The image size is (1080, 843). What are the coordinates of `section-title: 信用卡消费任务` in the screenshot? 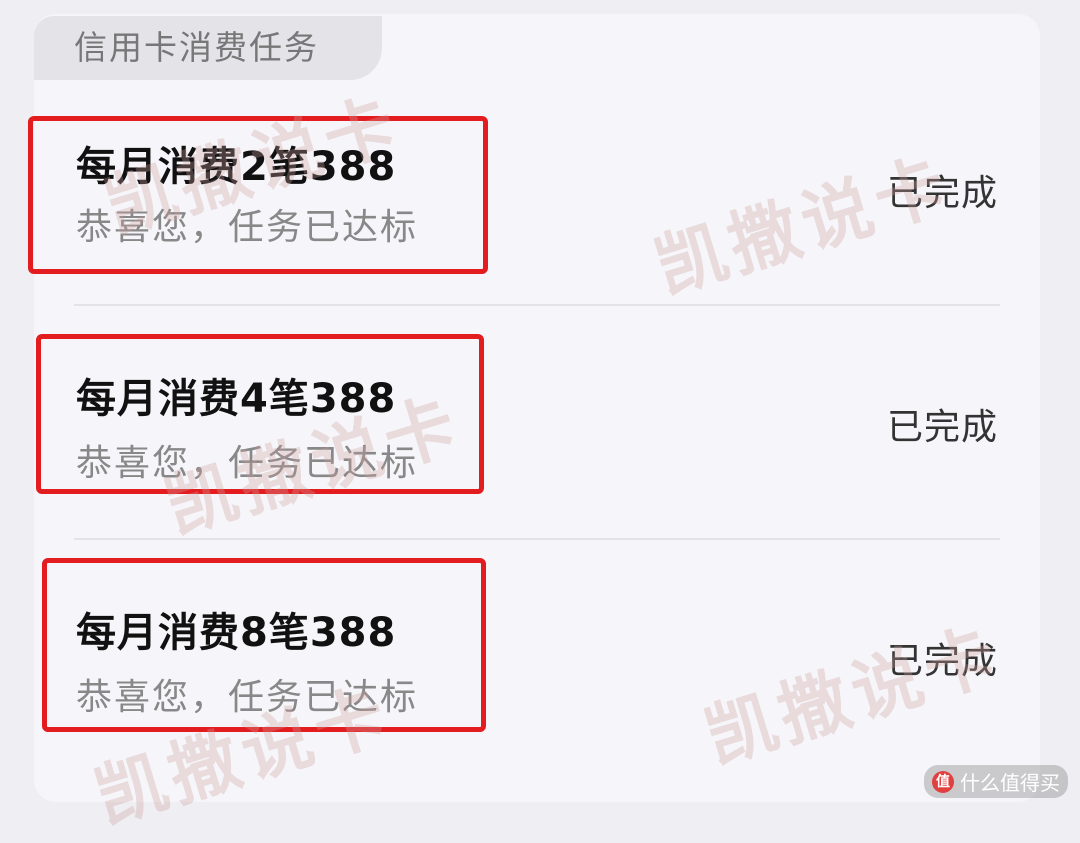 It's located at (208, 48).